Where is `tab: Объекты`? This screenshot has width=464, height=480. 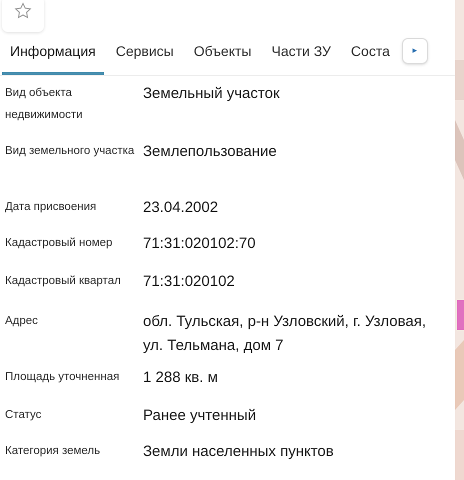 tab: Объекты is located at coordinates (223, 55).